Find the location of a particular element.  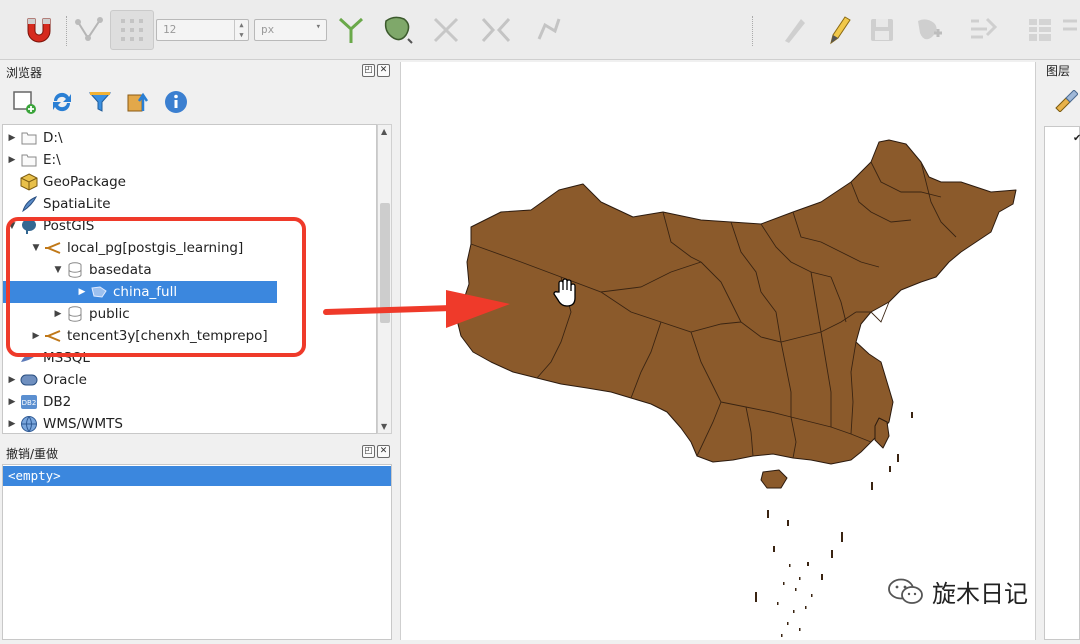

snap-type-icon is located at coordinates (132, 30).